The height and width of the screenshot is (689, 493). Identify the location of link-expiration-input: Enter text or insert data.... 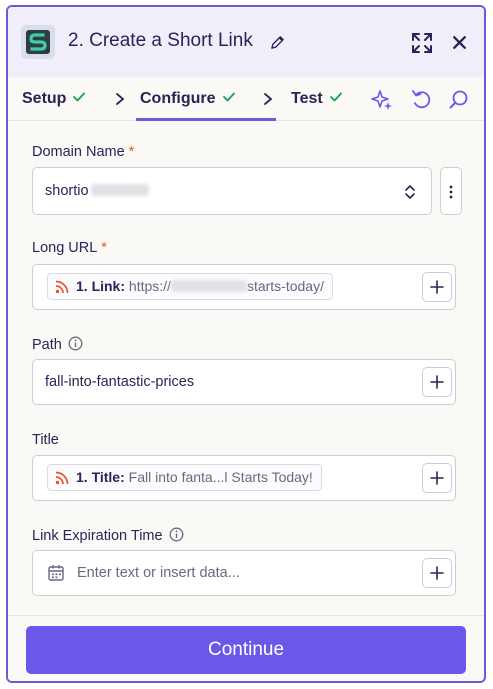
(244, 573).